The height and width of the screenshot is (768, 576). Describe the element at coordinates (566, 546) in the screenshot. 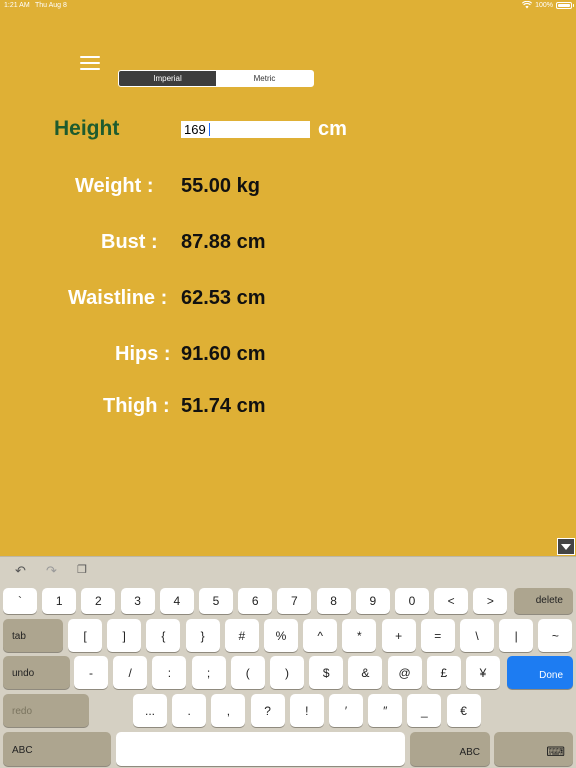

I see `hide-keyboard-button` at that location.